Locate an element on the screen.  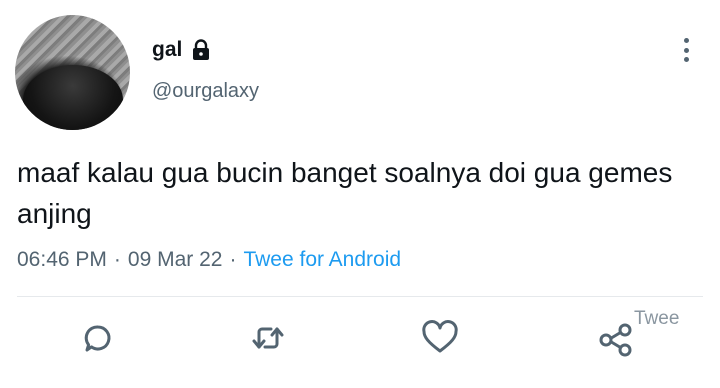
like-button is located at coordinates (440, 338).